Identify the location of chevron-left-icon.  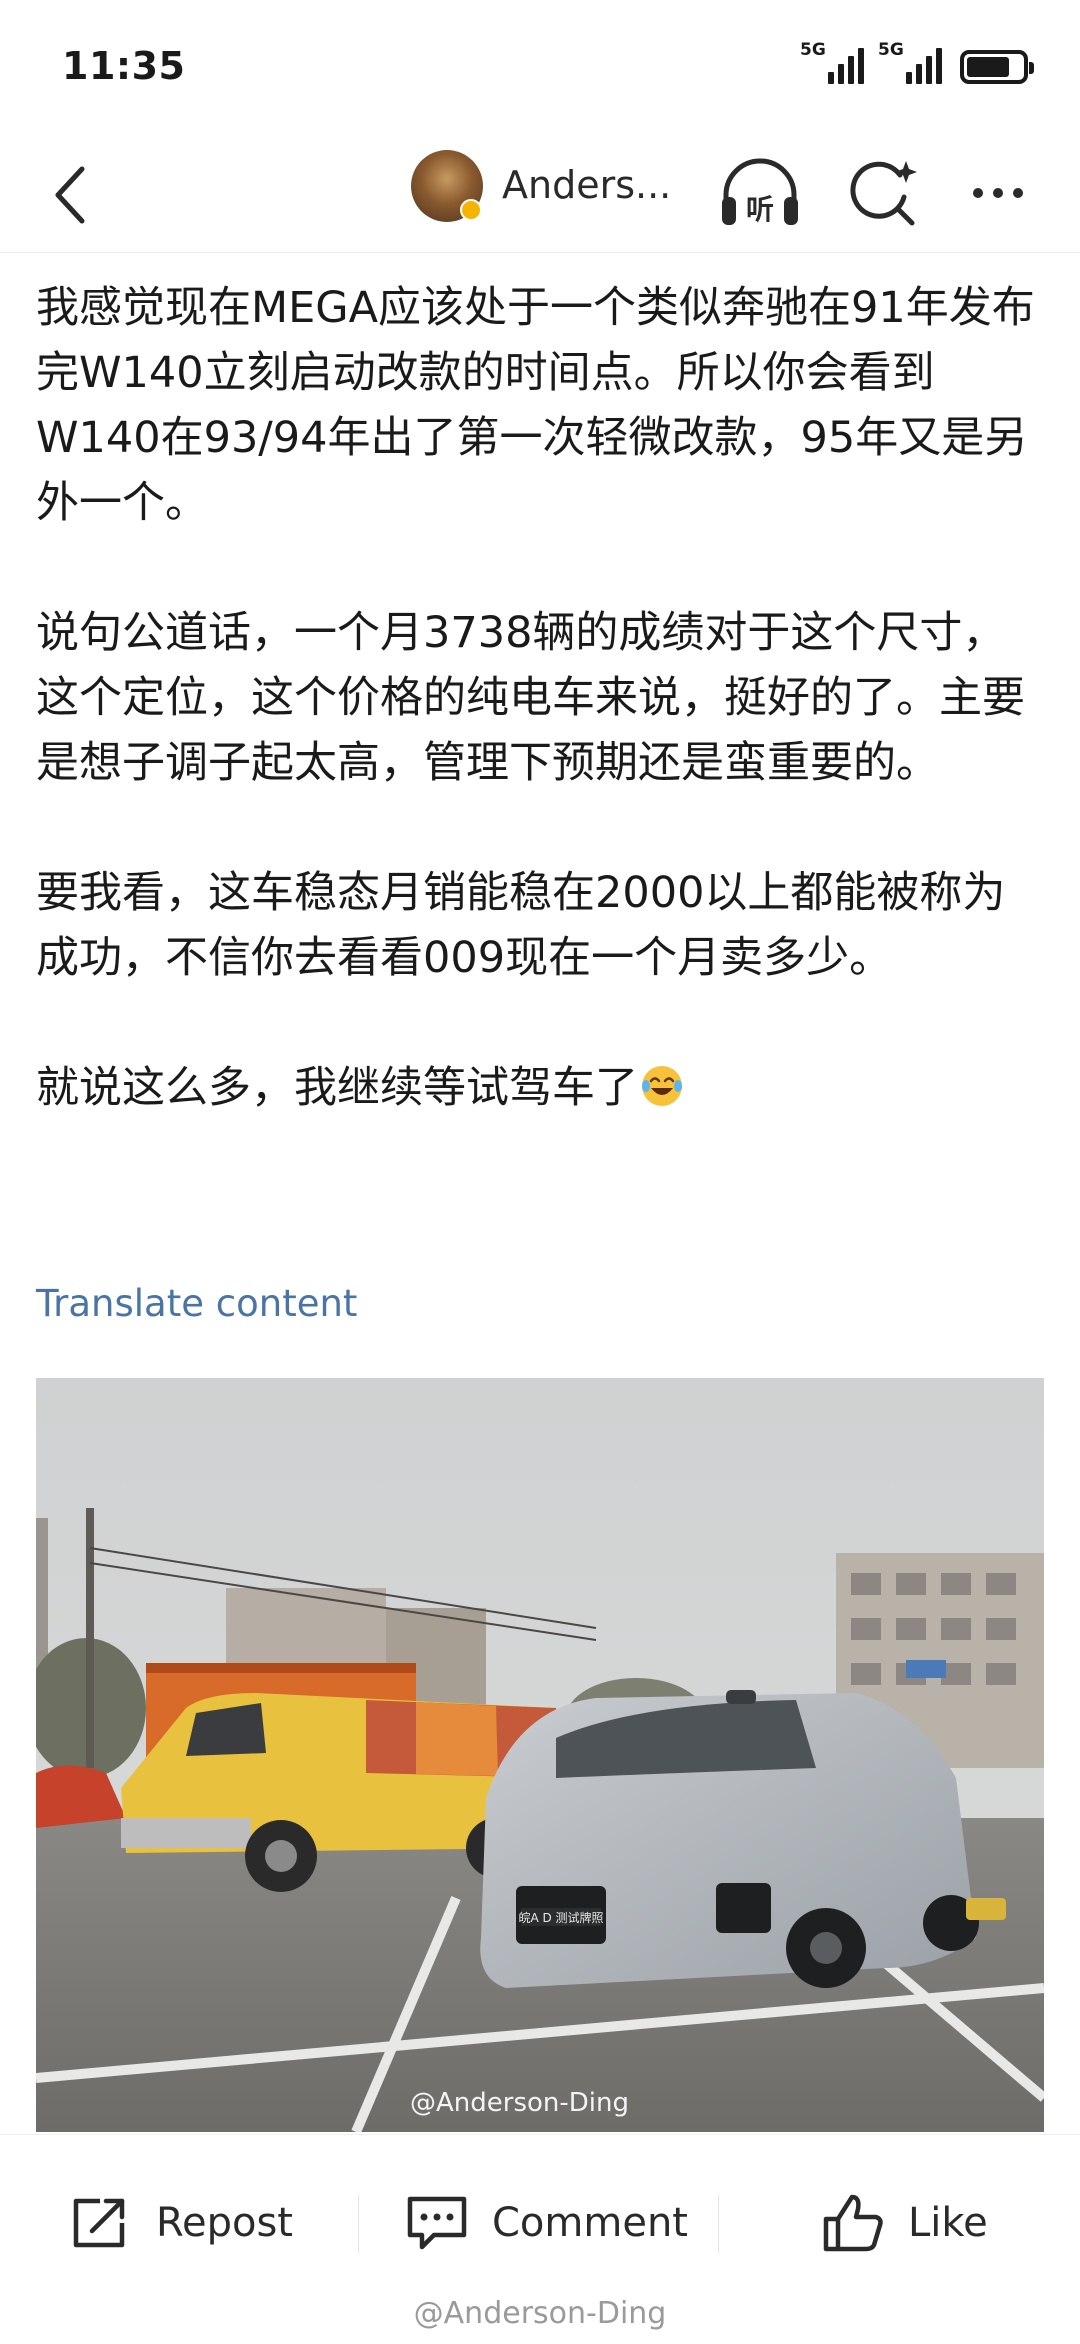
(70, 195).